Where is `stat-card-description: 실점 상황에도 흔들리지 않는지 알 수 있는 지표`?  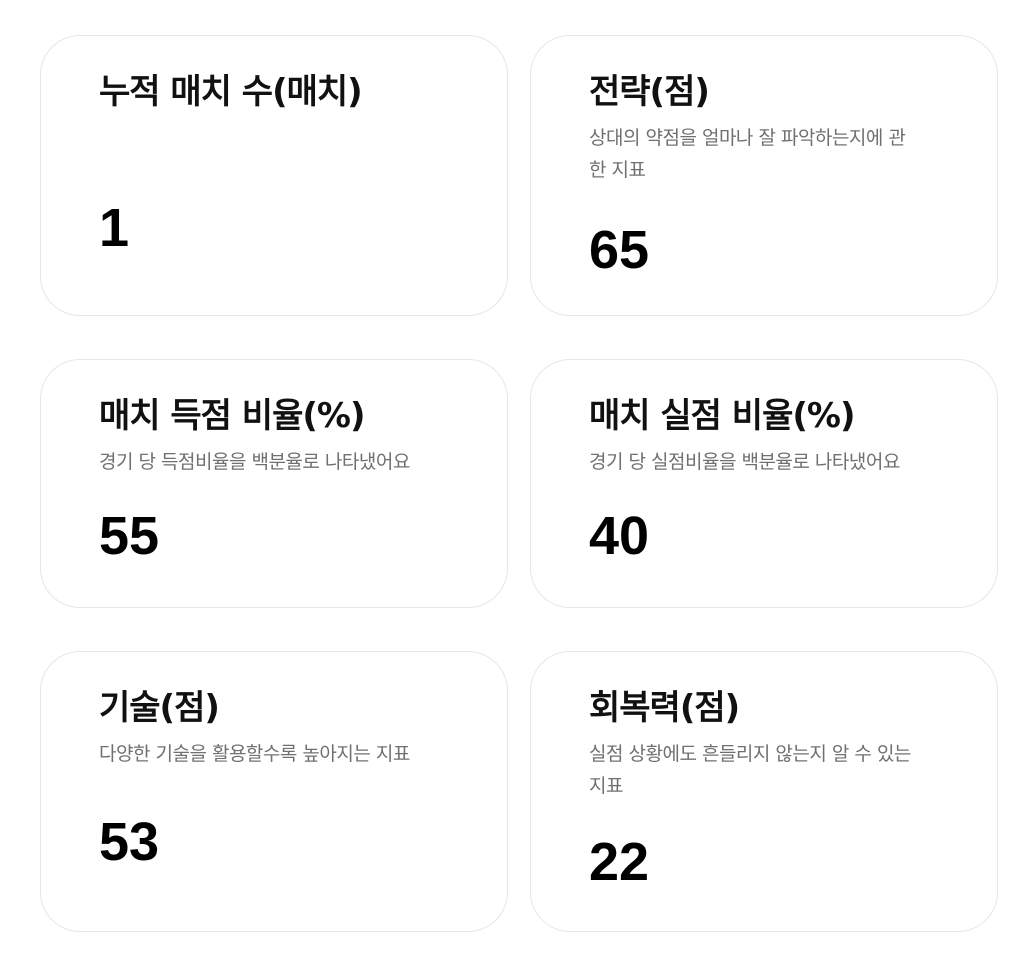
stat-card-description: 실점 상황에도 흔들리지 않는지 알 수 있는 지표 is located at coordinates (750, 770).